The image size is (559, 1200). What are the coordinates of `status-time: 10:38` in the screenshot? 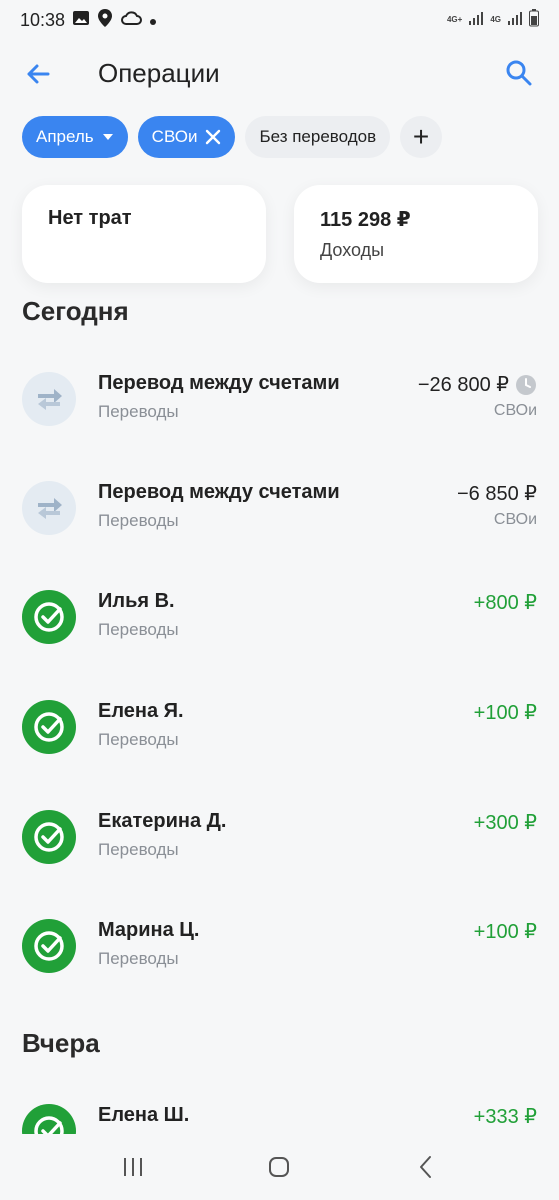 It's located at (43, 19).